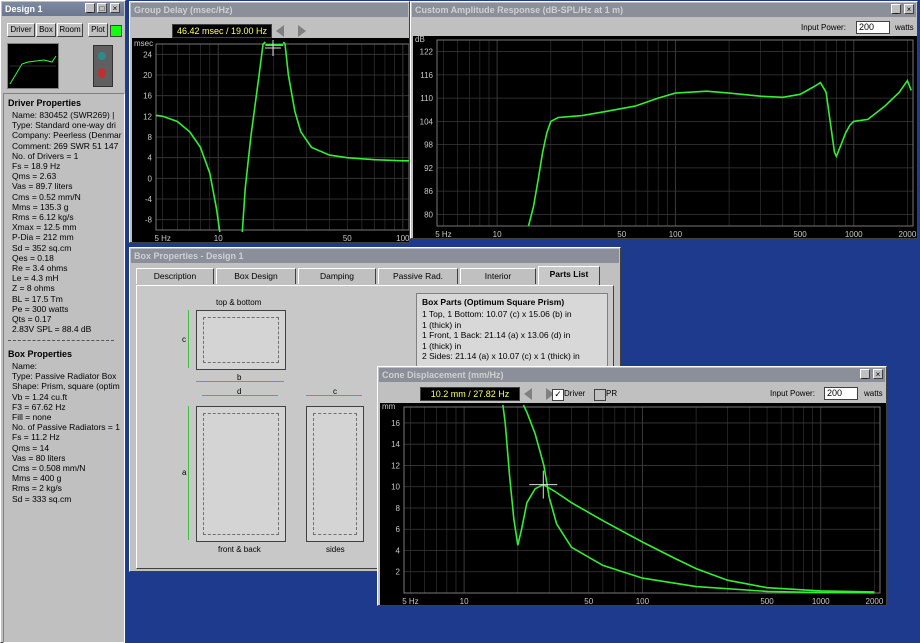 This screenshot has height=643, width=920. Describe the element at coordinates (70, 30) in the screenshot. I see `room-button: Room` at that location.